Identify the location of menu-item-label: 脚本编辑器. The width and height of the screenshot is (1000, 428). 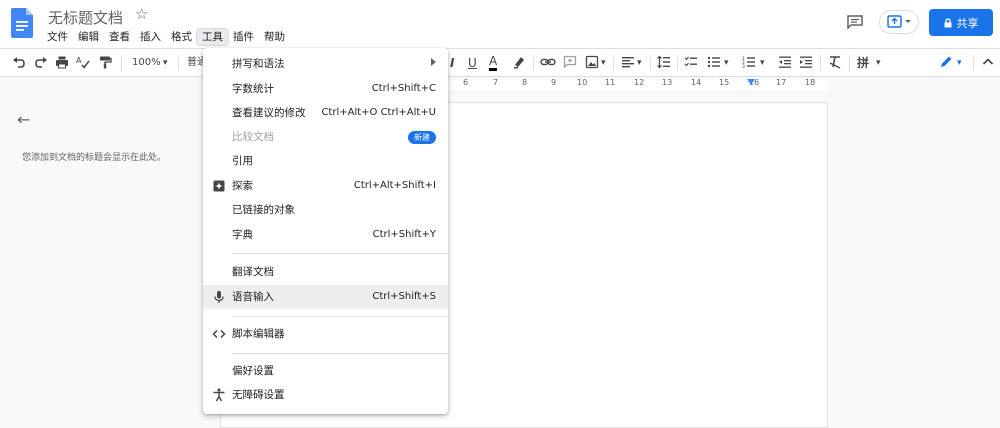
(258, 334).